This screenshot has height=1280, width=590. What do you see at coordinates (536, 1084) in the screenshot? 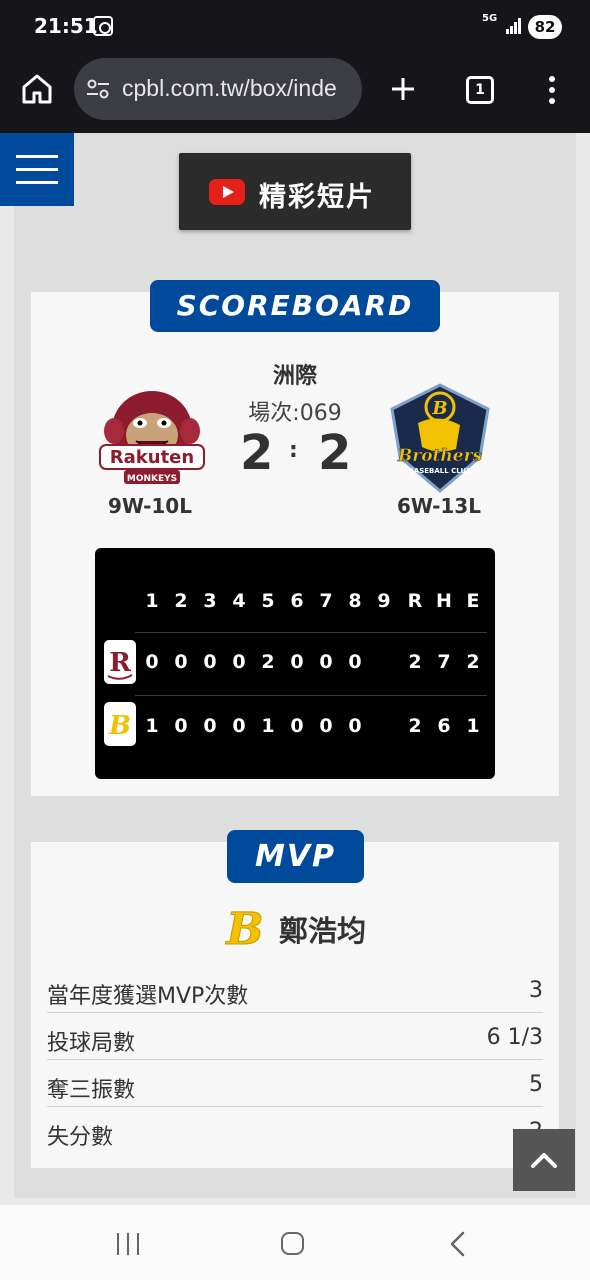
I see `stat-value: 5` at bounding box center [536, 1084].